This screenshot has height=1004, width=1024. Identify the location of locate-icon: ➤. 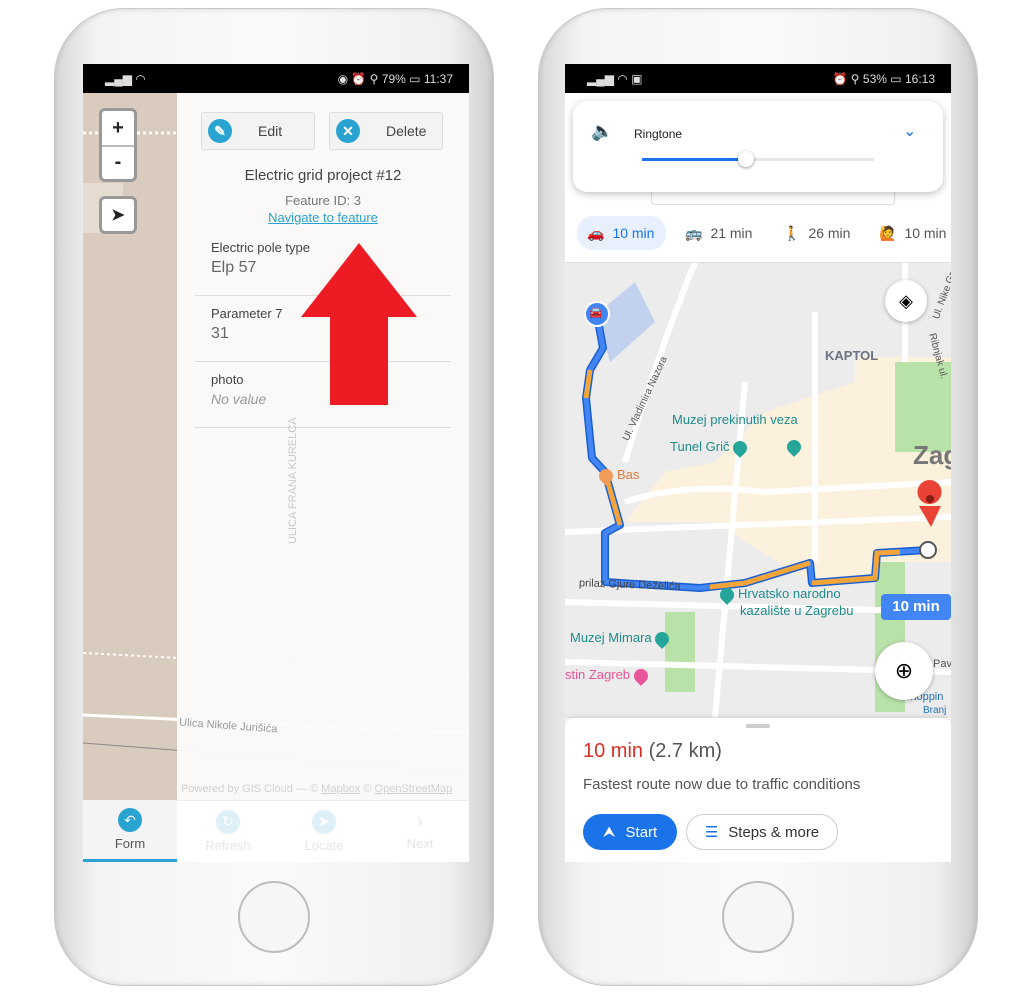
(324, 821).